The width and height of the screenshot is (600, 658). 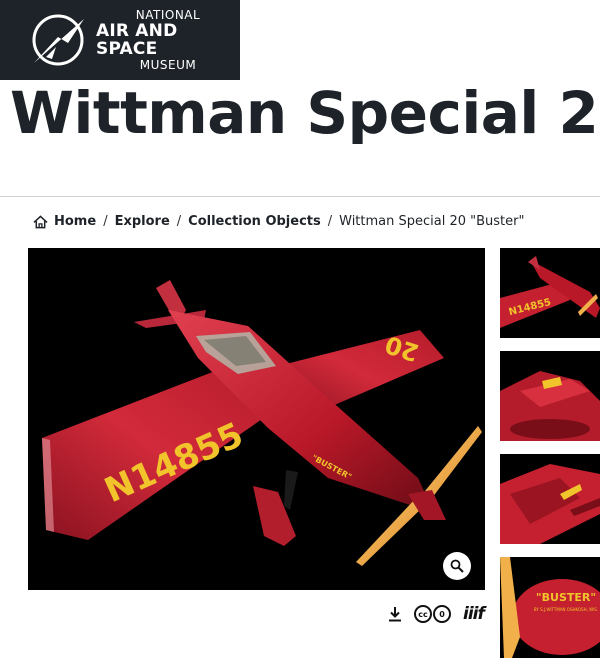 I want to click on thumbnail-4: "BUSTER" BY S.J.WITTMAN OSHKOSH, WIS., so click(x=550, y=607).